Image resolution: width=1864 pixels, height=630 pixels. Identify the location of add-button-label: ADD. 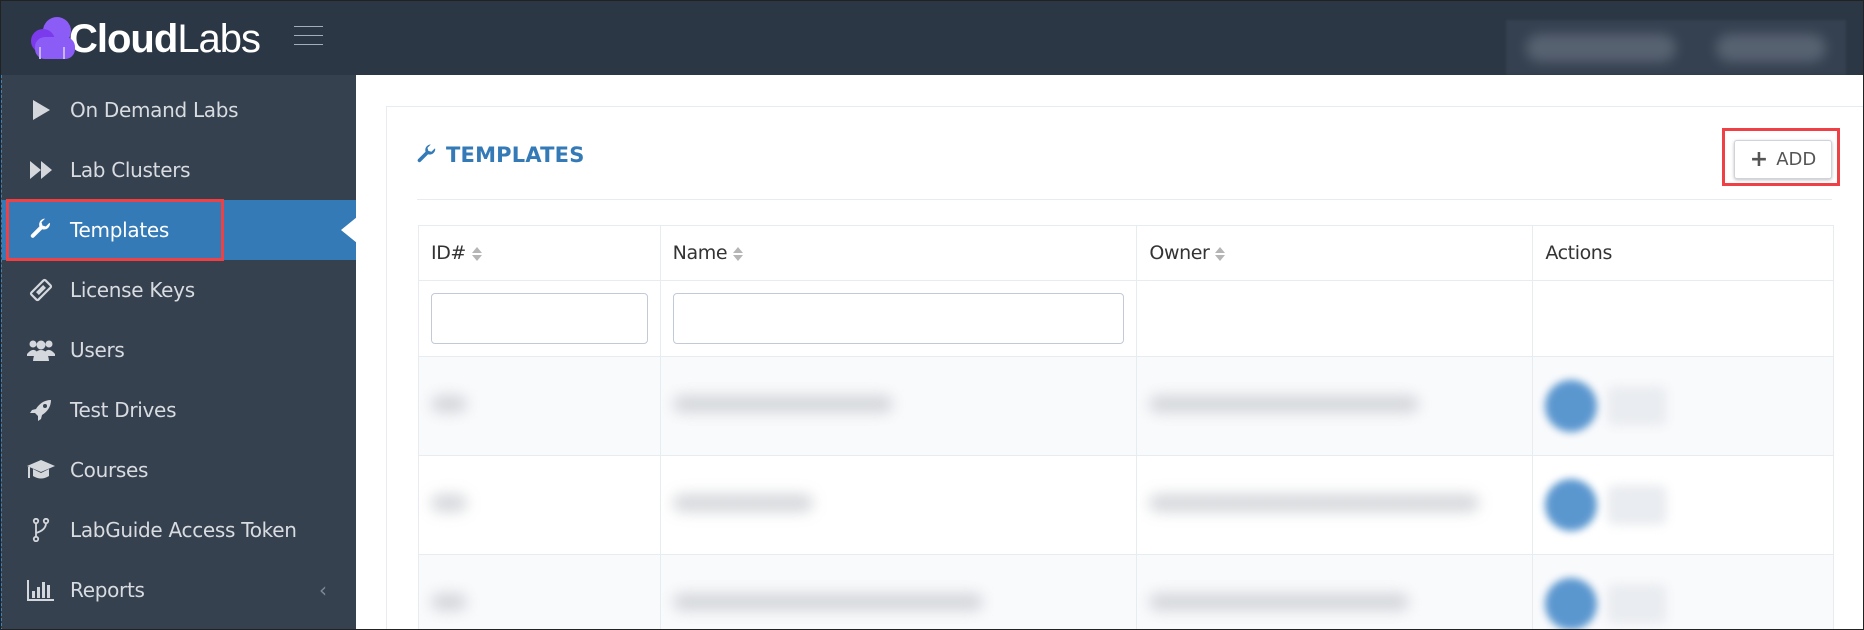
(1796, 159).